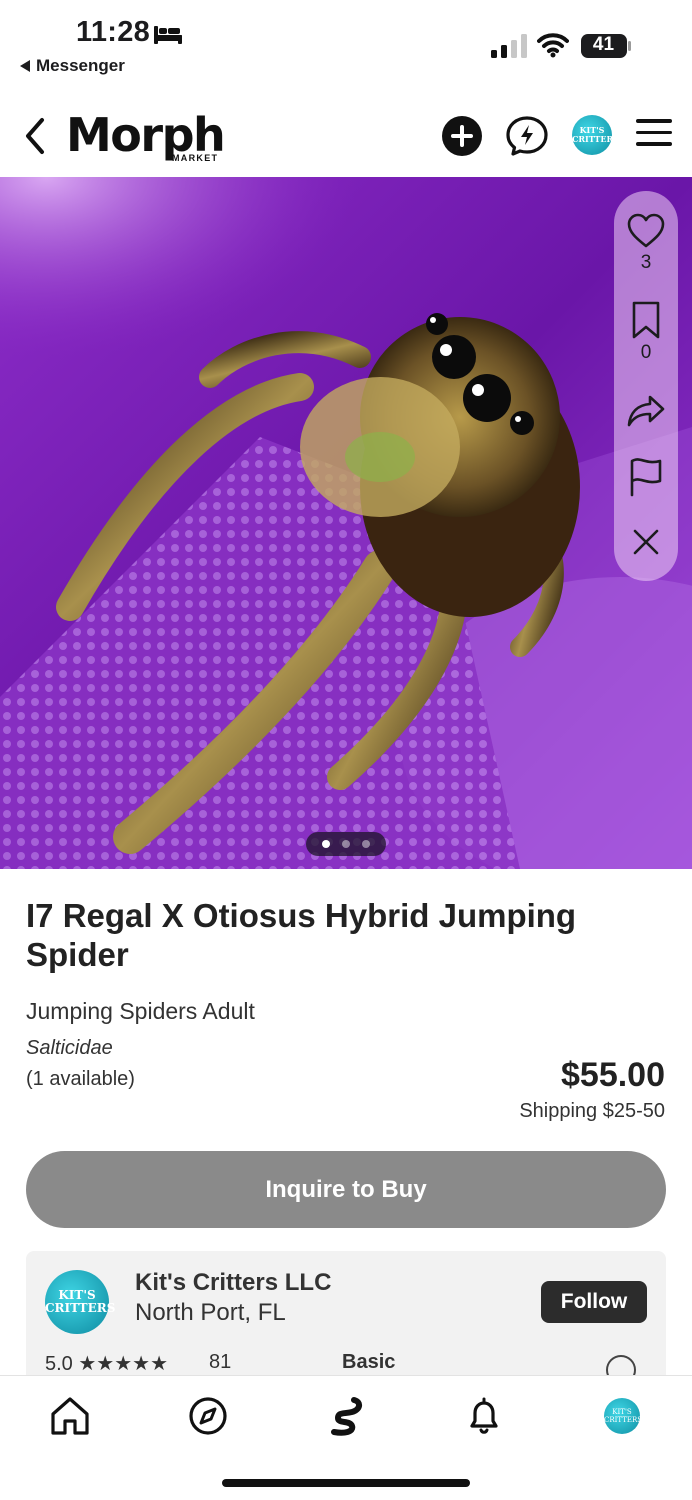 Image resolution: width=692 pixels, height=1500 pixels. I want to click on follow-button: Follow, so click(594, 1302).